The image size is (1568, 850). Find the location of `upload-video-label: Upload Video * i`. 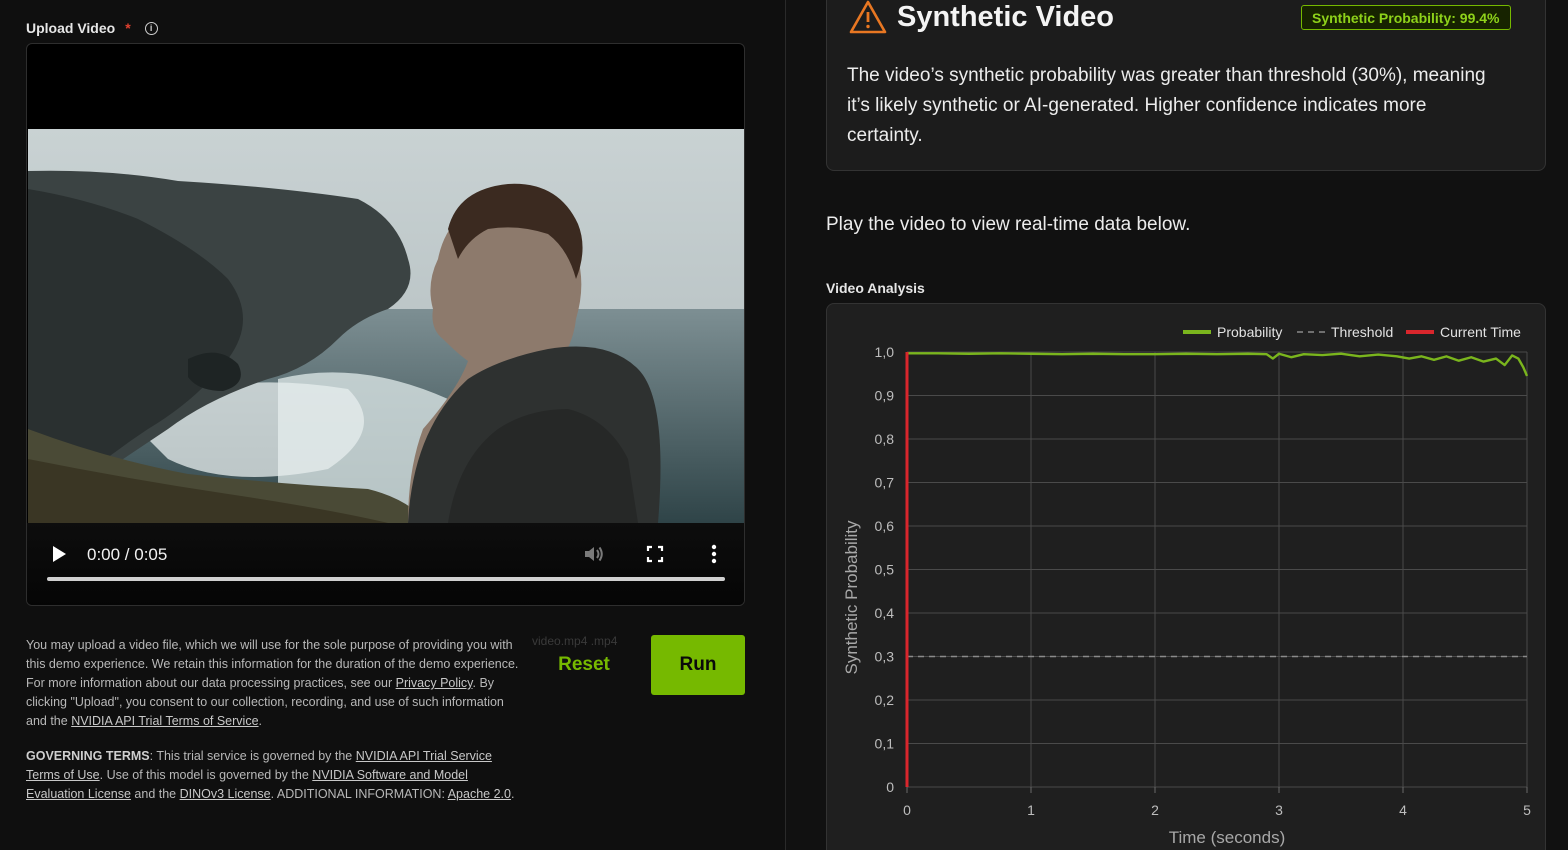

upload-video-label: Upload Video * i is located at coordinates (92, 28).